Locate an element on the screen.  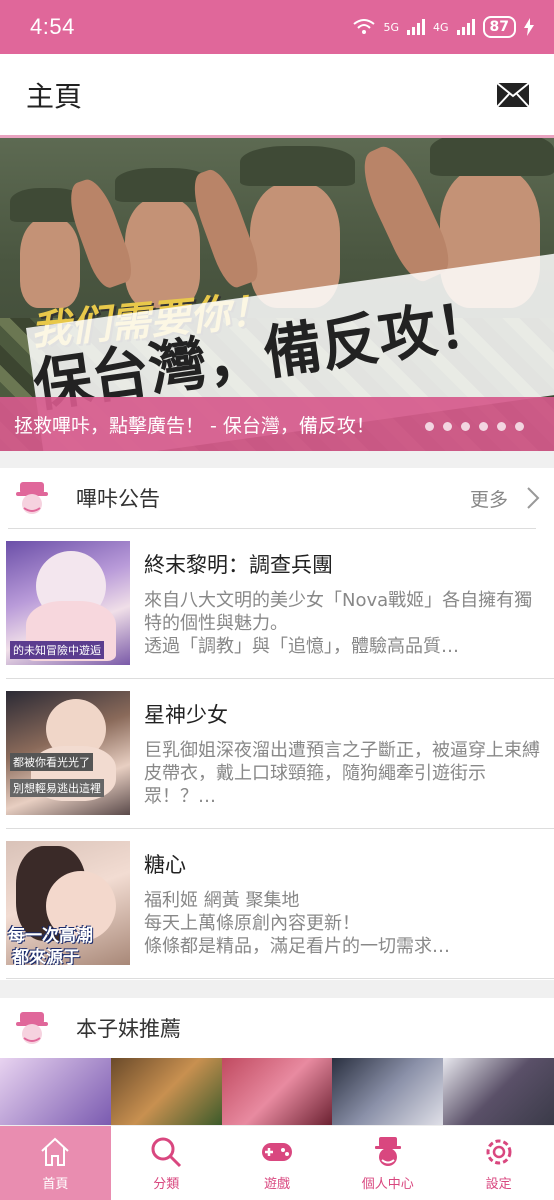
item-title: 糖心 is located at coordinates (165, 865).